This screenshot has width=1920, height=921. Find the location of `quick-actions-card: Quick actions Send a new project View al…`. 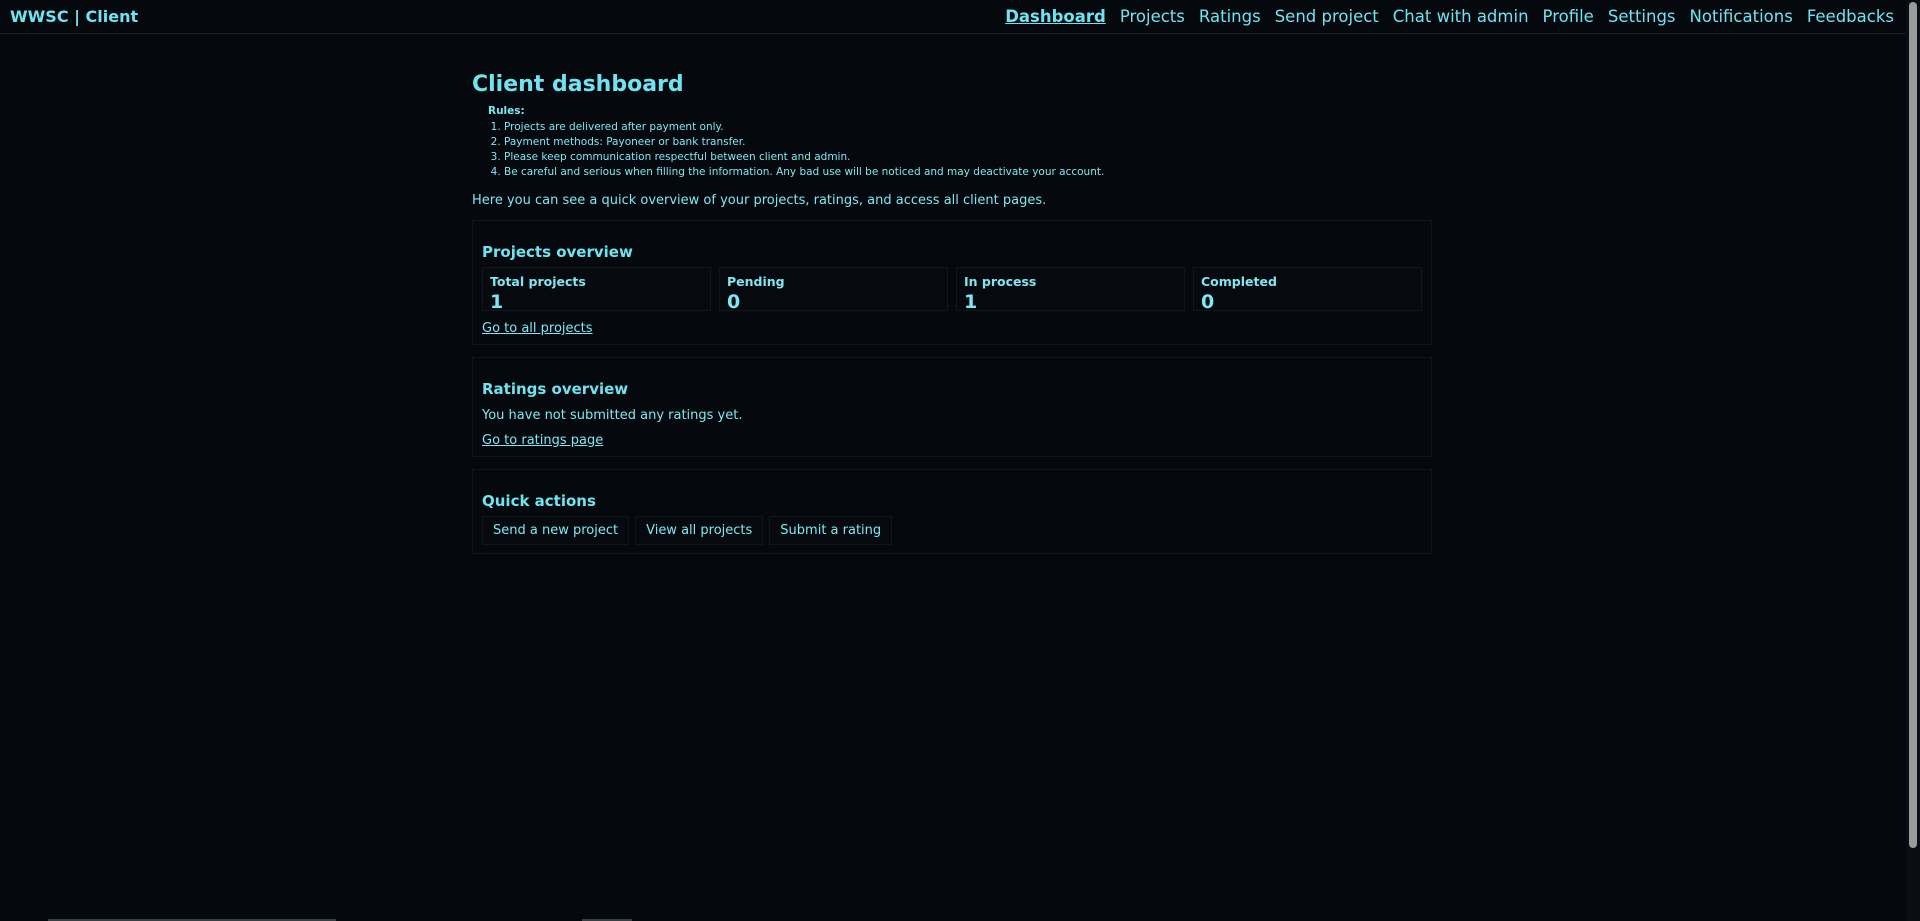

quick-actions-card: Quick actions Send a new project View al… is located at coordinates (952, 511).